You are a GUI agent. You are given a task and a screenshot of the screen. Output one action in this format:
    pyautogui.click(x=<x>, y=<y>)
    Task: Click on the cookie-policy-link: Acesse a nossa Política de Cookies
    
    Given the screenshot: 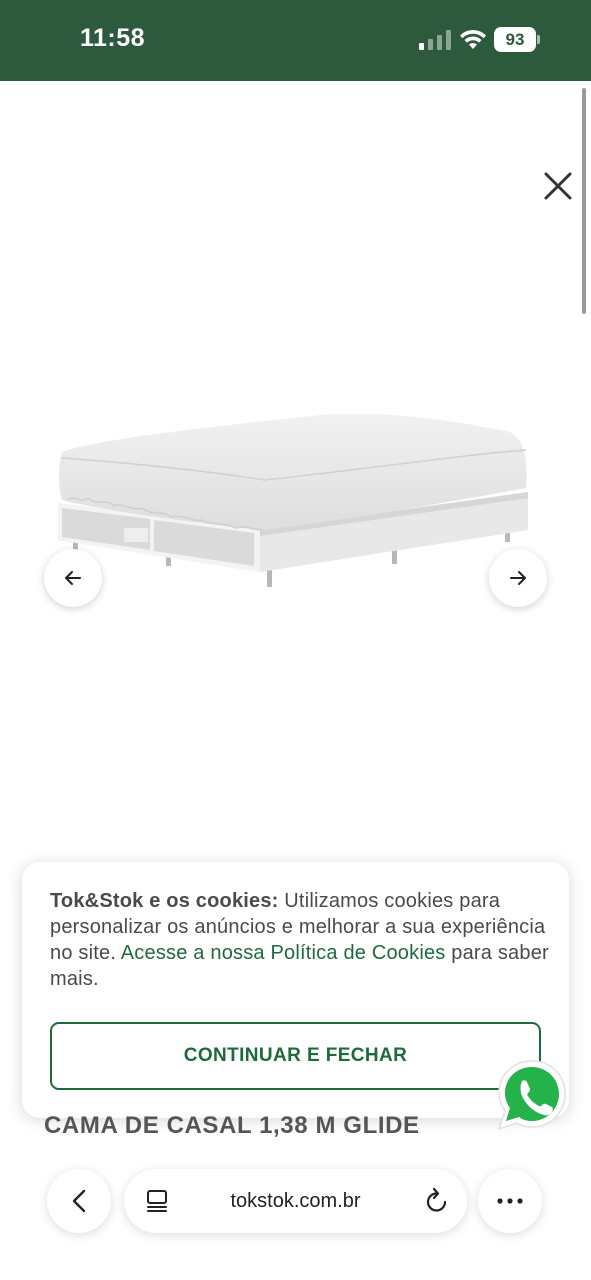 What is the action you would take?
    pyautogui.click(x=283, y=953)
    